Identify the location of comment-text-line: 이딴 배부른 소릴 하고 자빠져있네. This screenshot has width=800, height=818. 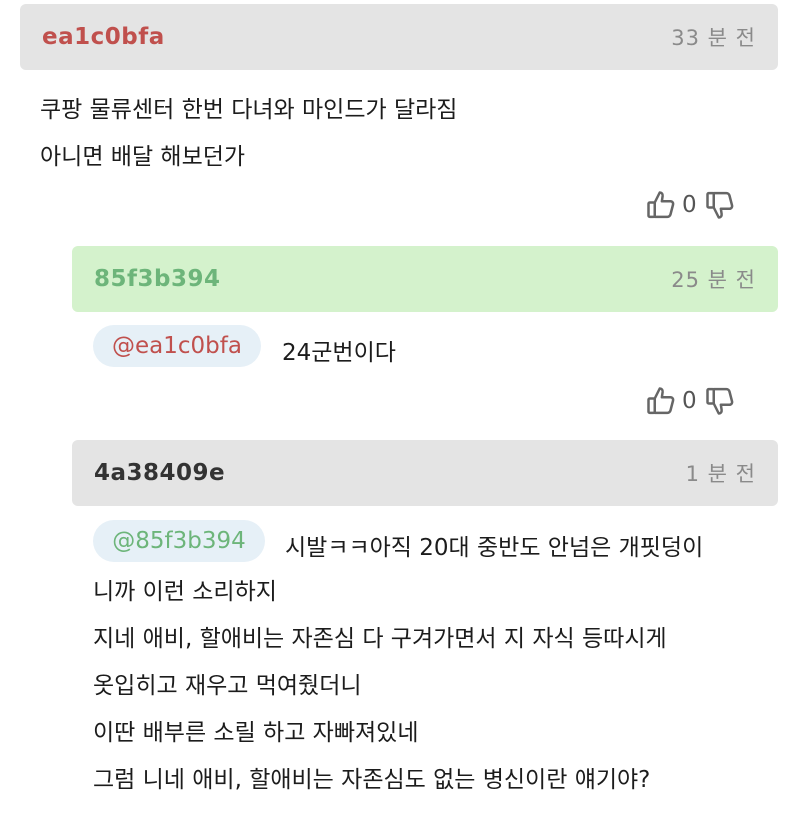
(256, 733).